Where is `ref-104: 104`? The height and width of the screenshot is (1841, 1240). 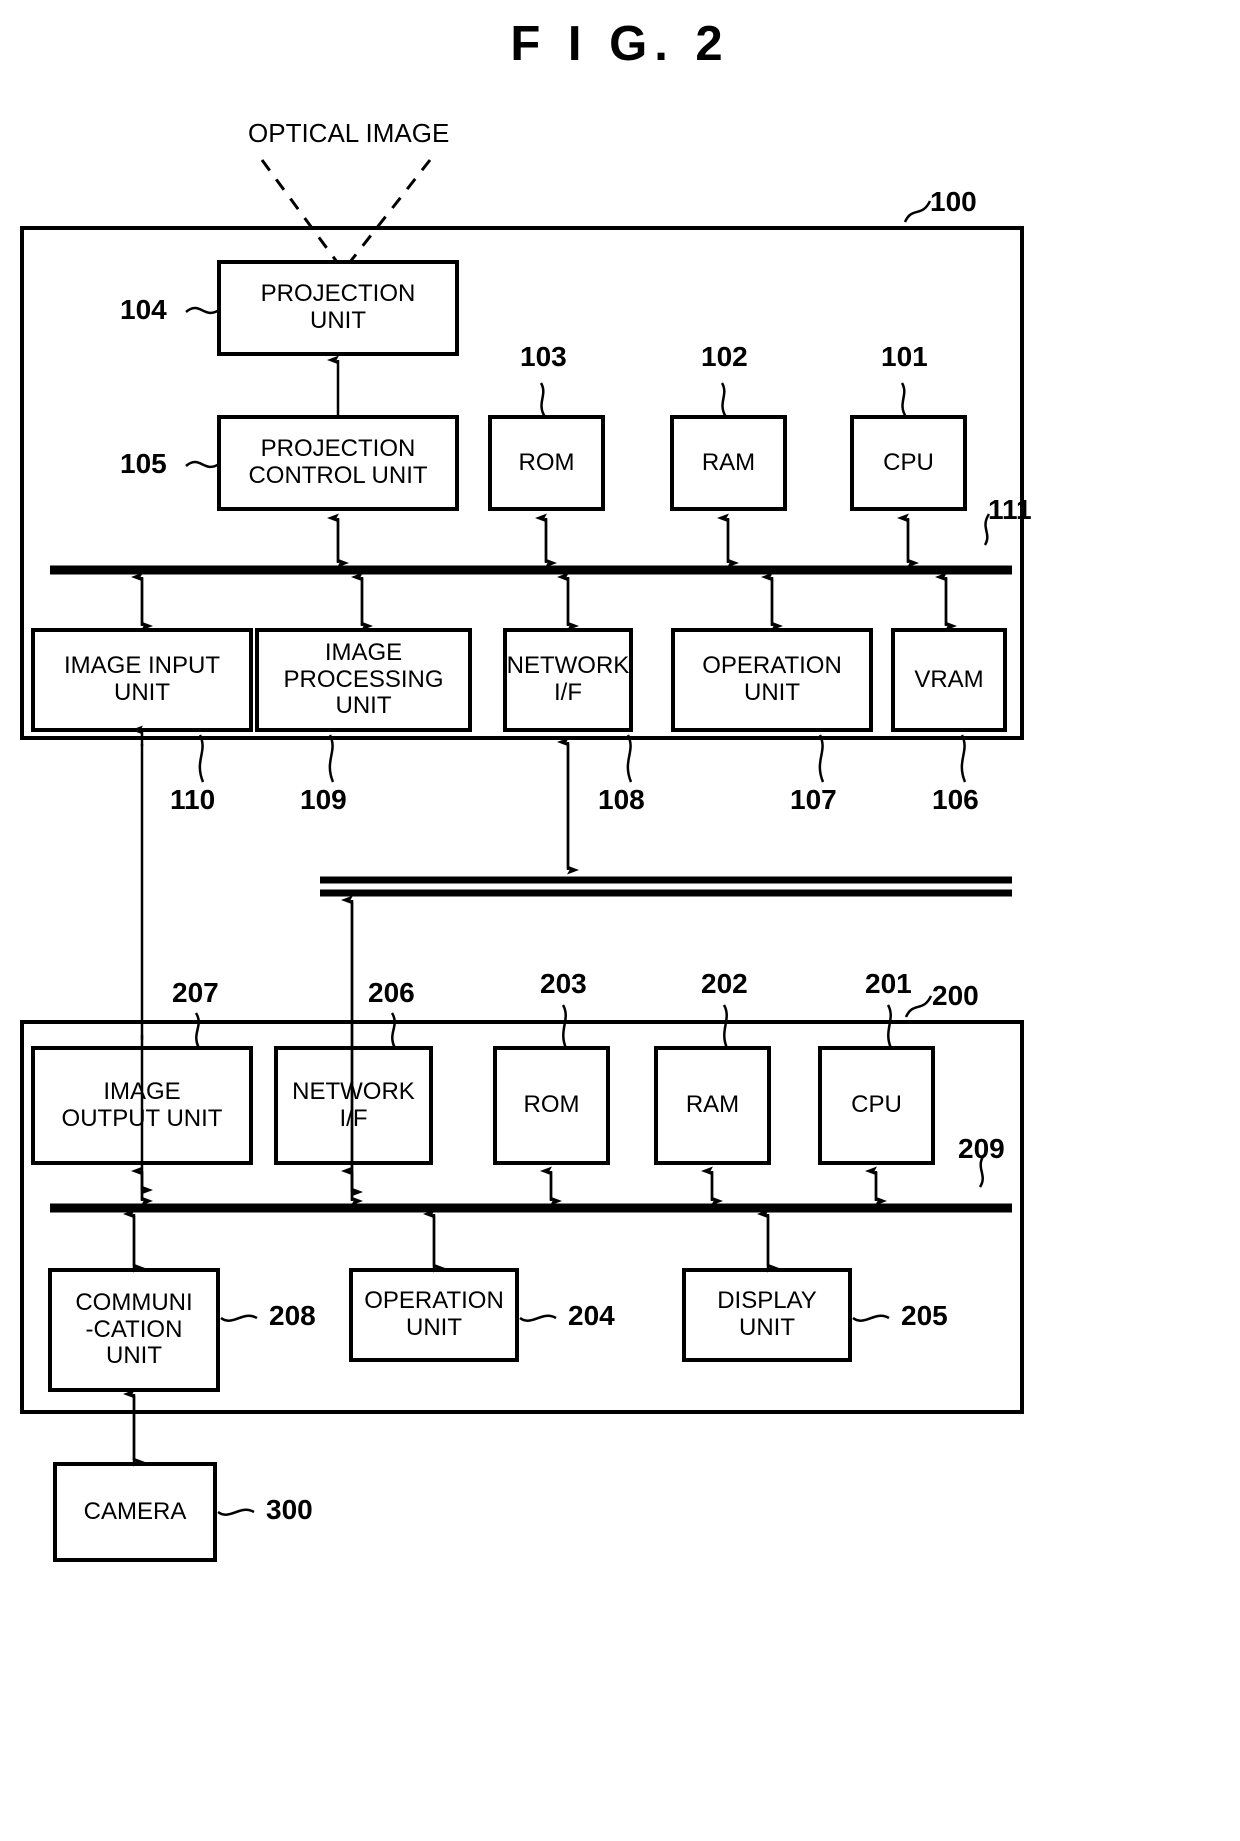
ref-104: 104 is located at coordinates (143, 309).